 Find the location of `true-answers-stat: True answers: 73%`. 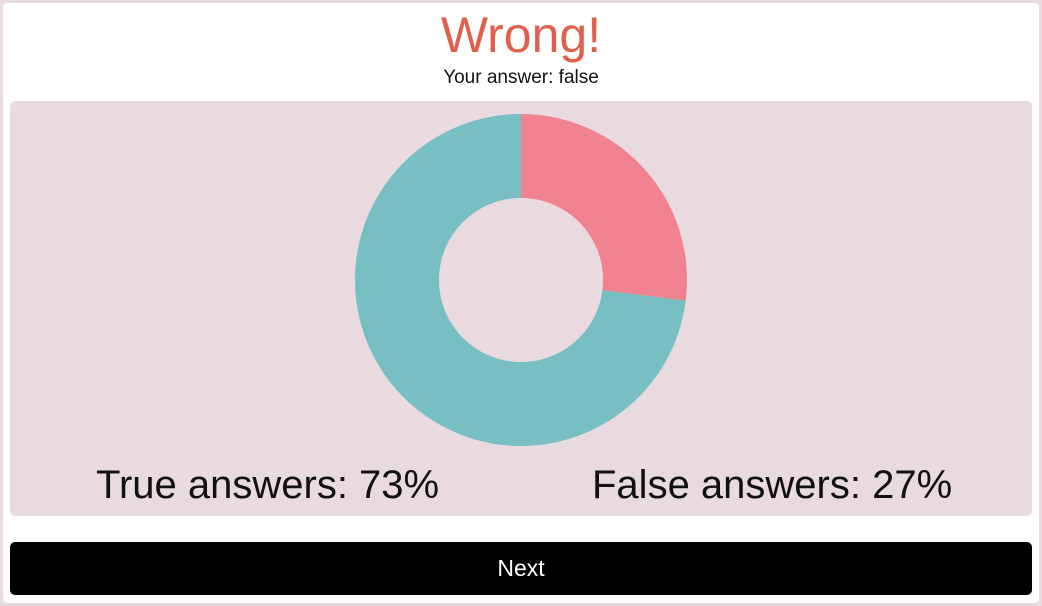

true-answers-stat: True answers: 73% is located at coordinates (268, 485).